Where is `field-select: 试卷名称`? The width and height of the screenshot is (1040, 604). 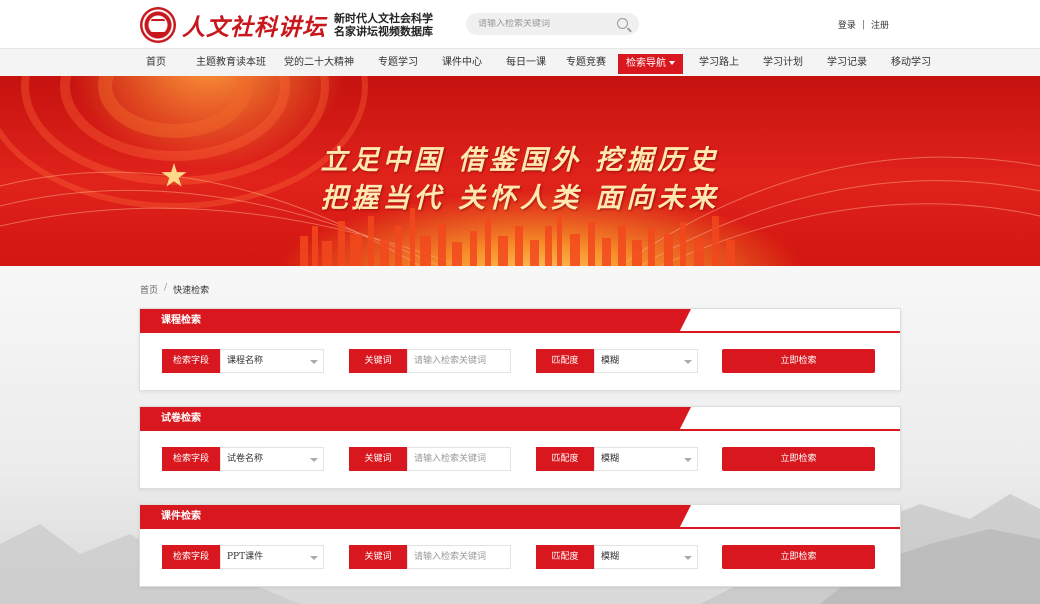 field-select: 试卷名称 is located at coordinates (272, 459).